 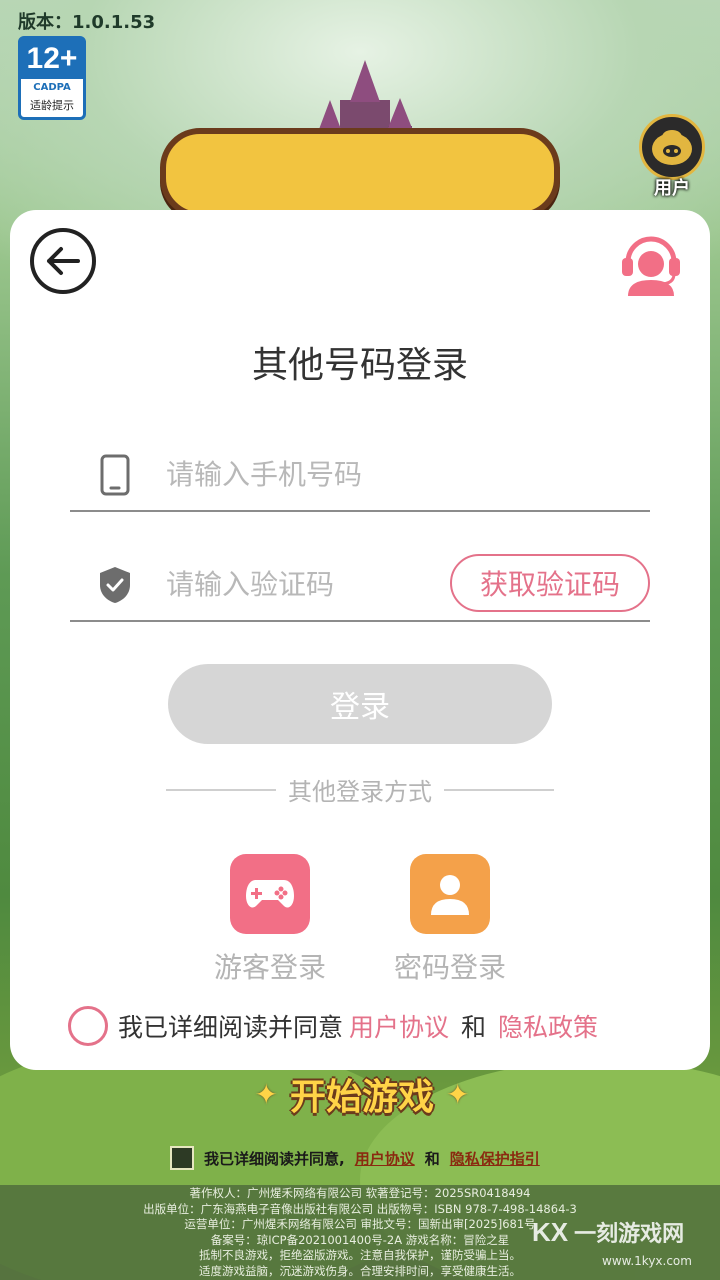 I want to click on other-methods-divider: 其他登录方式, so click(x=360, y=789).